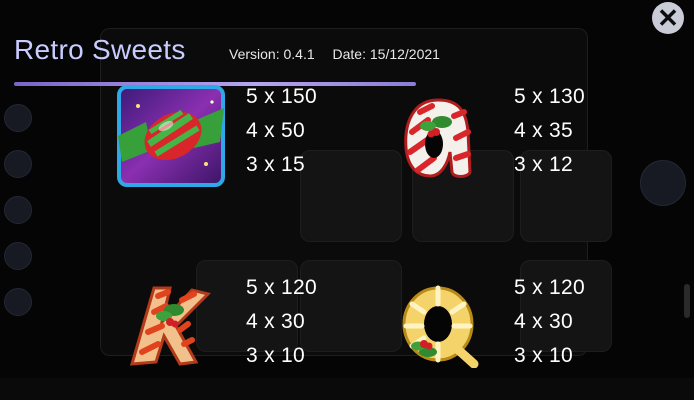 The width and height of the screenshot is (694, 400). I want to click on payout-list: 5 x 130 4 x 35 3 x 12, so click(549, 131).